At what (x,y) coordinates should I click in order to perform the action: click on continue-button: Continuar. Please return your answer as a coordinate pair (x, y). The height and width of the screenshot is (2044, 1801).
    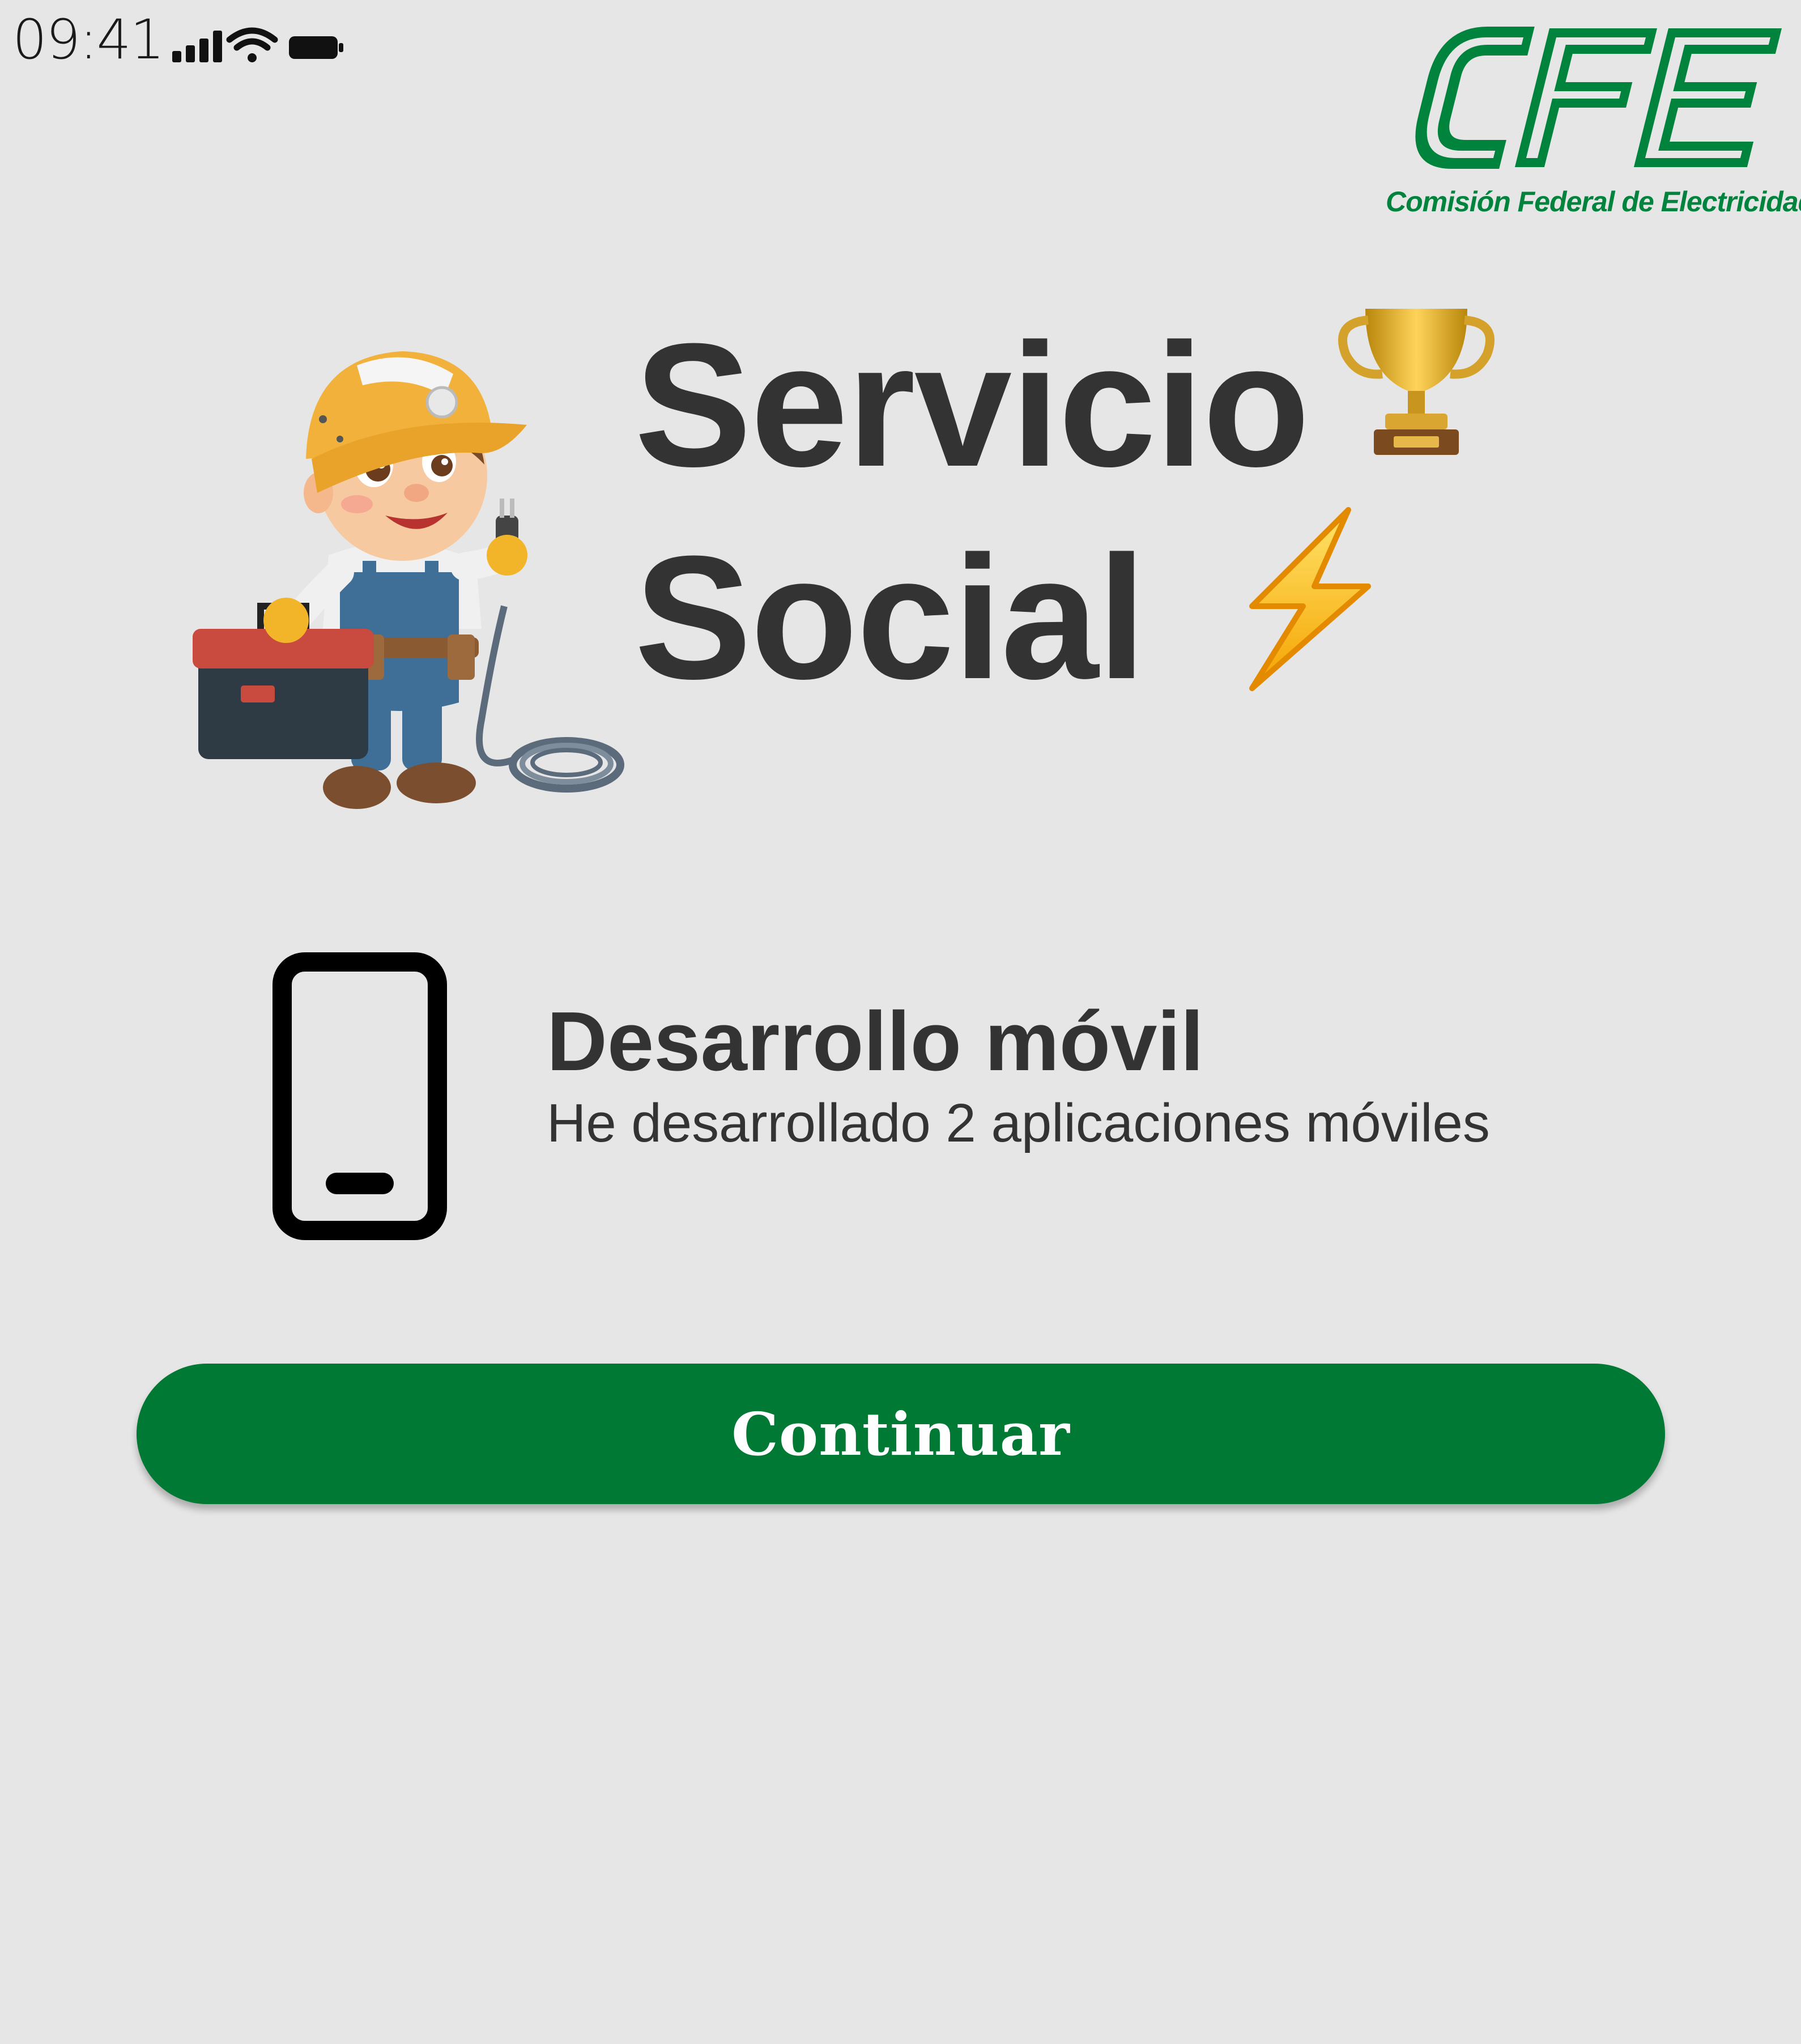
    Looking at the image, I should click on (901, 1434).